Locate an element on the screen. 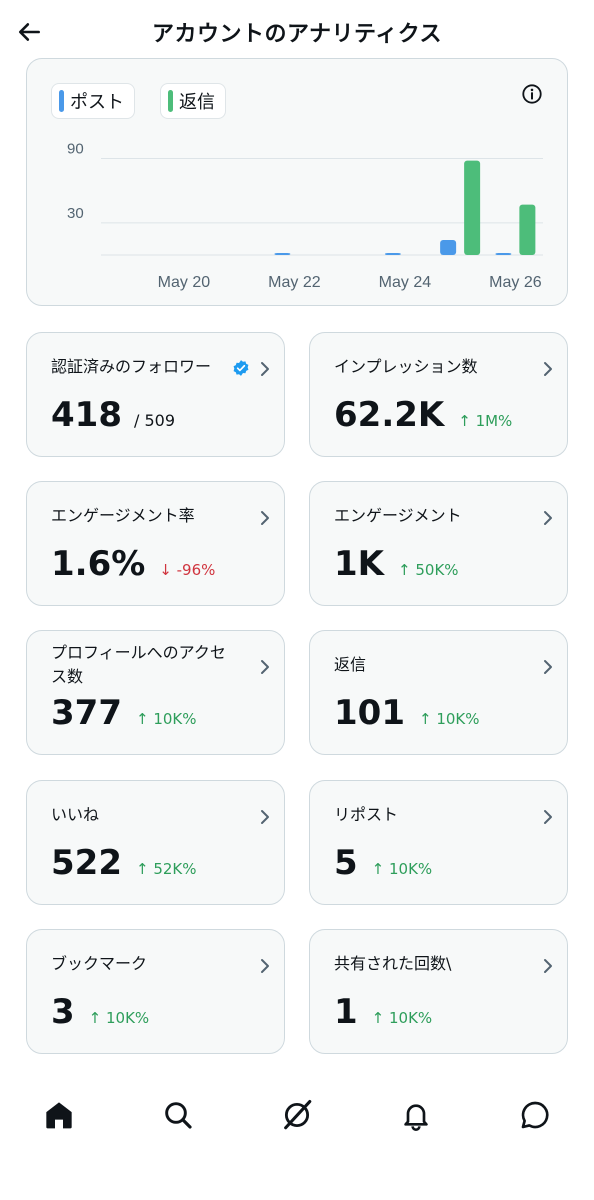 This screenshot has height=1200, width=594. metric-label: 認証済みのフォロワー is located at coordinates (131, 366).